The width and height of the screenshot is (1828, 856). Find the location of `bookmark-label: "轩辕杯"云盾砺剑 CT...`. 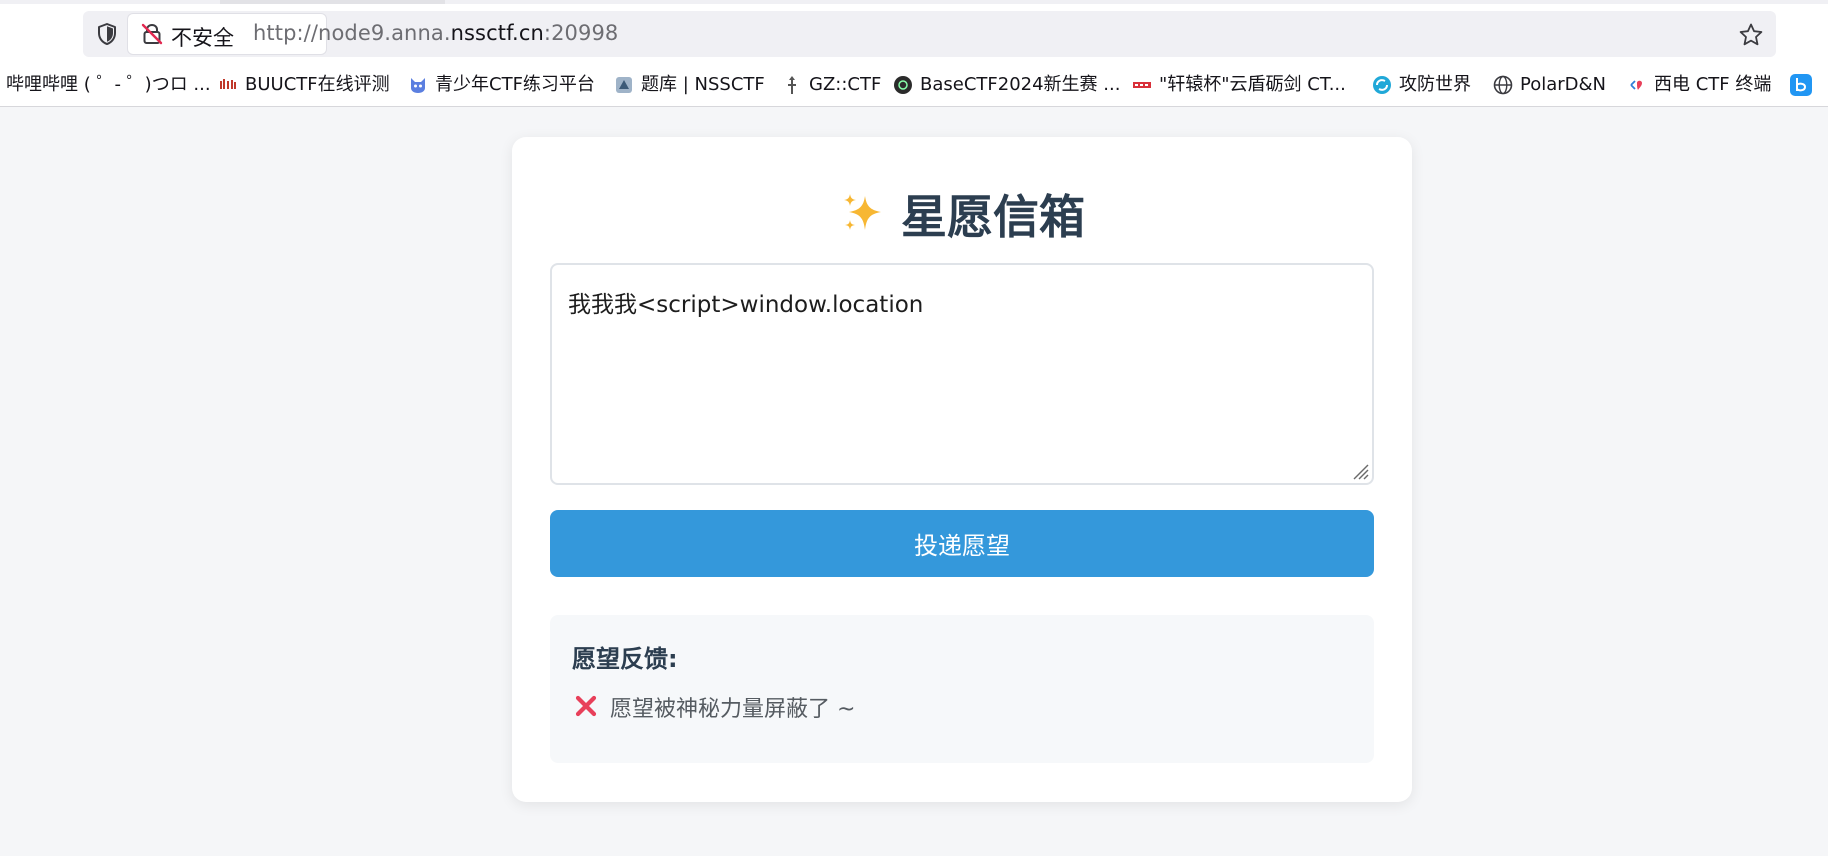

bookmark-label: "轩辕杯"云盾砺剑 CT... is located at coordinates (1252, 84).